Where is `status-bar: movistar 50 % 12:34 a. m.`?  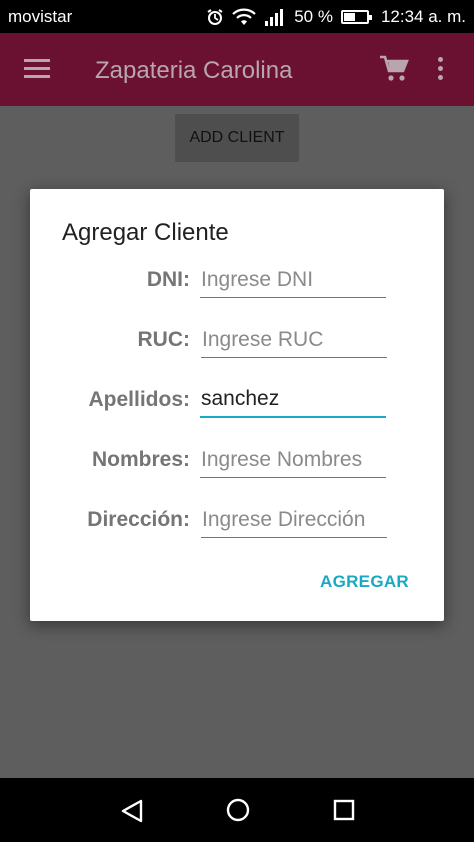
status-bar: movistar 50 % 12:34 a. m. is located at coordinates (237, 16).